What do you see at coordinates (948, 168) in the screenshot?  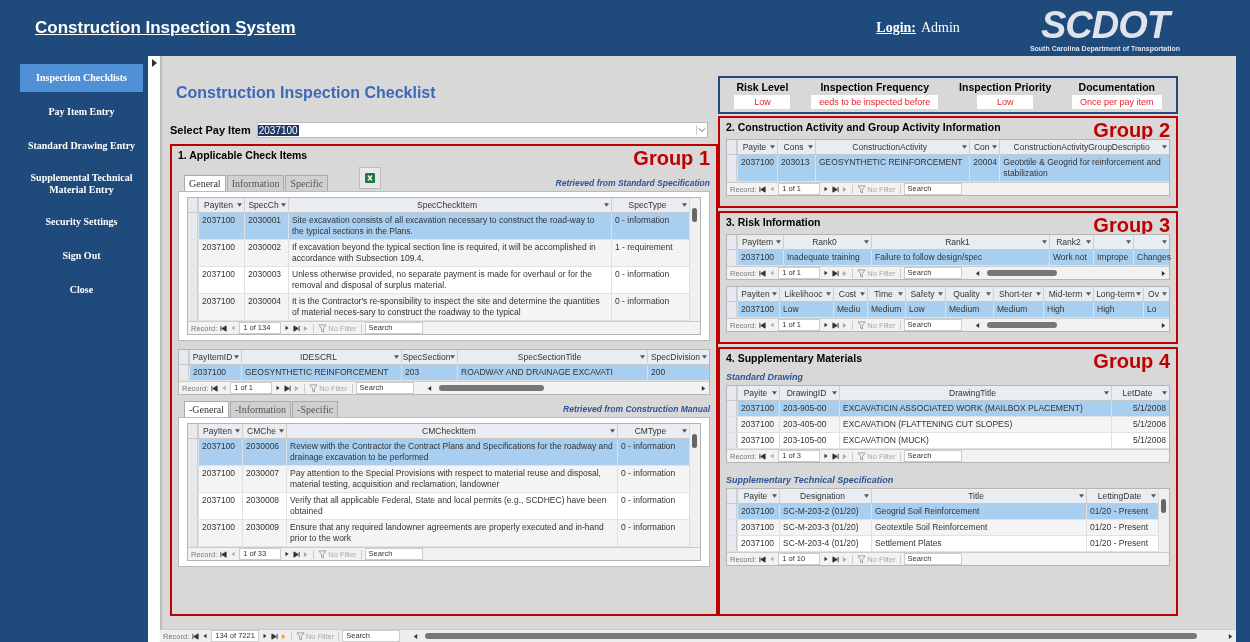 I see `table-row: 2037100 203013 GEOSYNTHETIC REINFORCEMENT 20004 Geotxtile & Geogrid for reinforcement and stabilization` at bounding box center [948, 168].